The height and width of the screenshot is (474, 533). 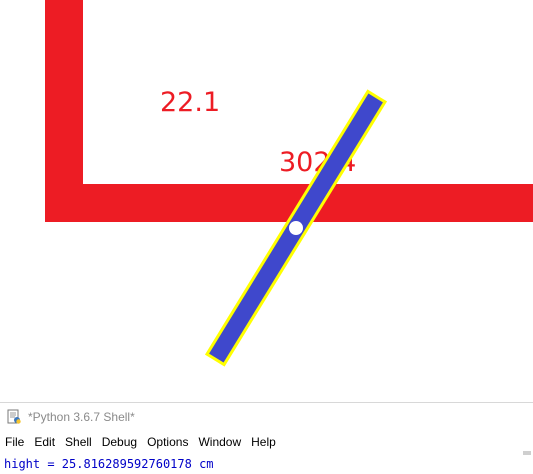 I want to click on shell-title-bar: *Python 3.6.7 Shell*, so click(x=266, y=417).